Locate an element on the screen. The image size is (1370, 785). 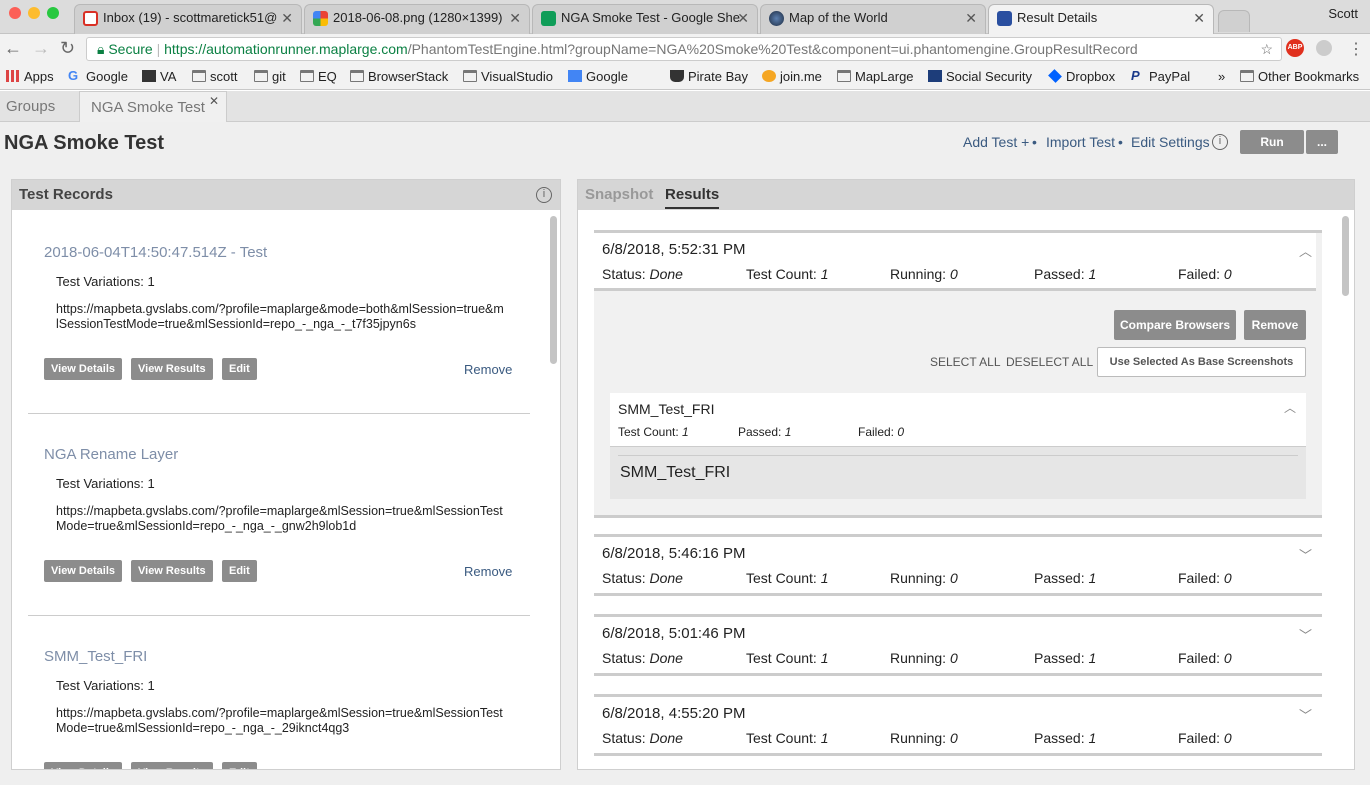
dropbox-icon is located at coordinates (1055, 76).